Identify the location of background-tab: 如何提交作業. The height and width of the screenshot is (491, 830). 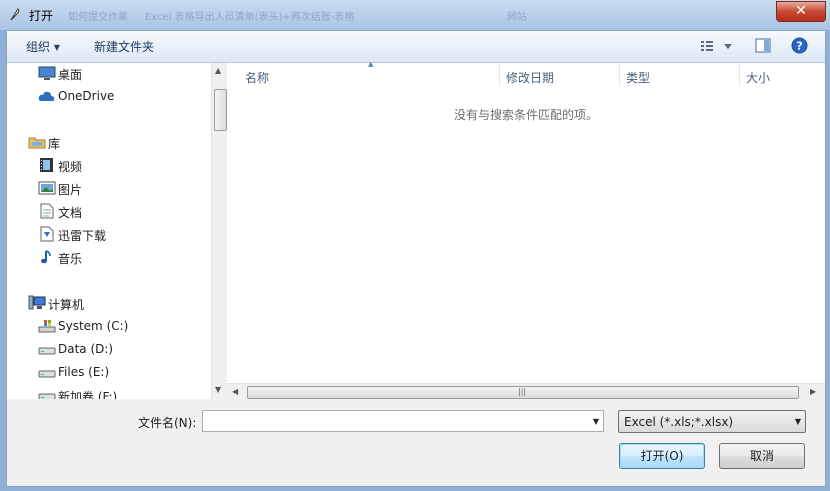
(98, 17).